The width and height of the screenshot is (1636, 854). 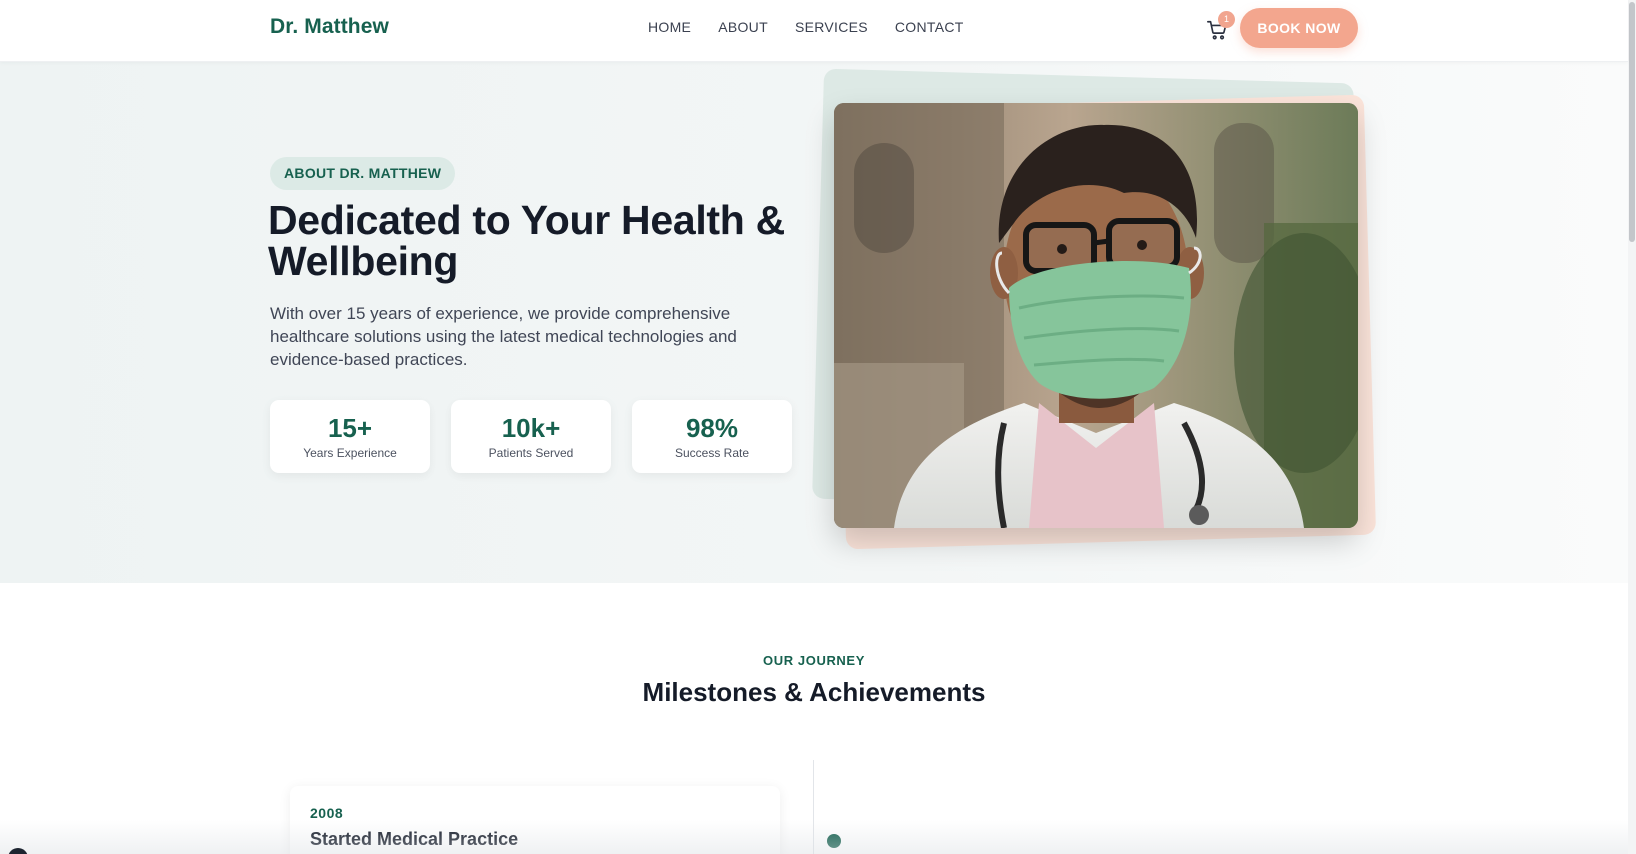 What do you see at coordinates (329, 27) in the screenshot?
I see `brand-logo: Dr. Matthew` at bounding box center [329, 27].